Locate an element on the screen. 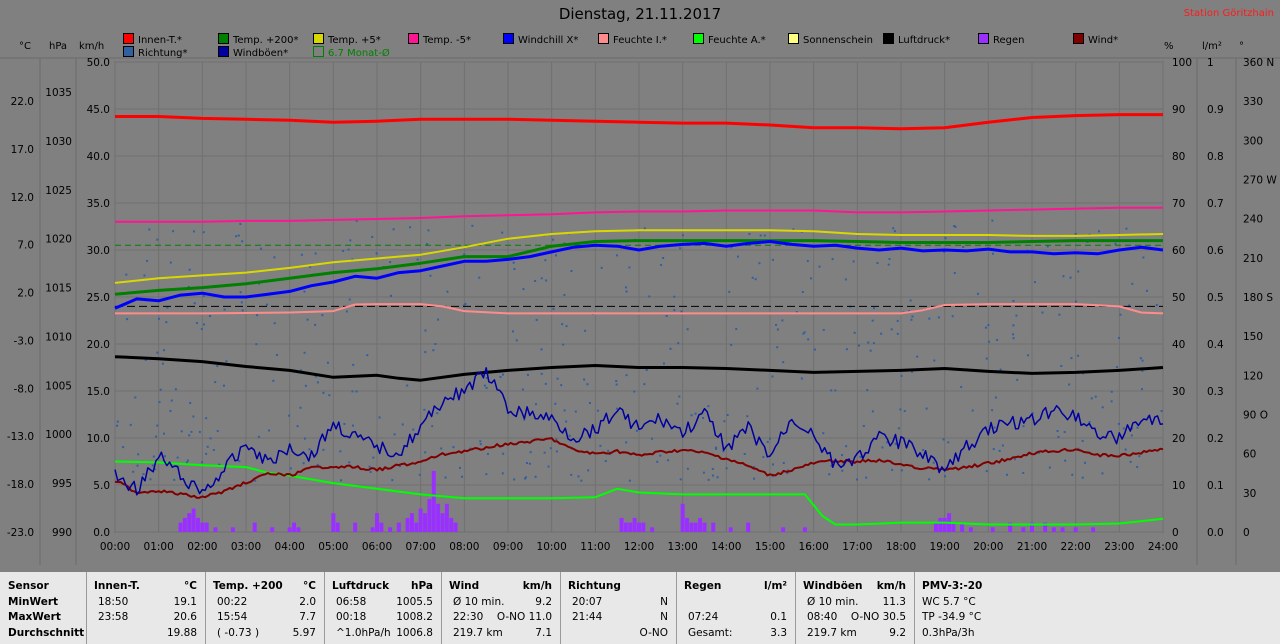 The image size is (1280, 644). stats-time: 00:22 is located at coordinates (232, 602).